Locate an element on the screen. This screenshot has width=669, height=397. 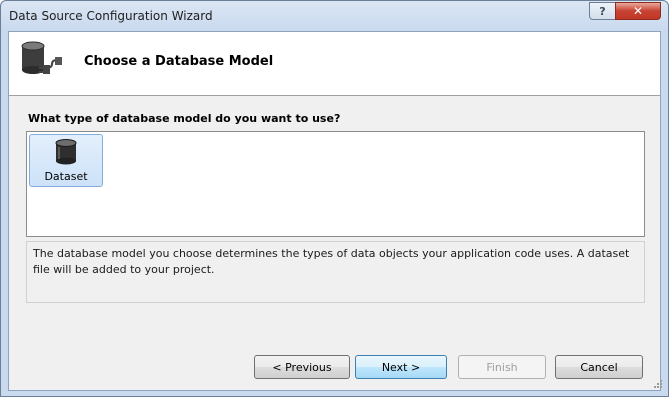
close-icon: ✕ is located at coordinates (638, 11).